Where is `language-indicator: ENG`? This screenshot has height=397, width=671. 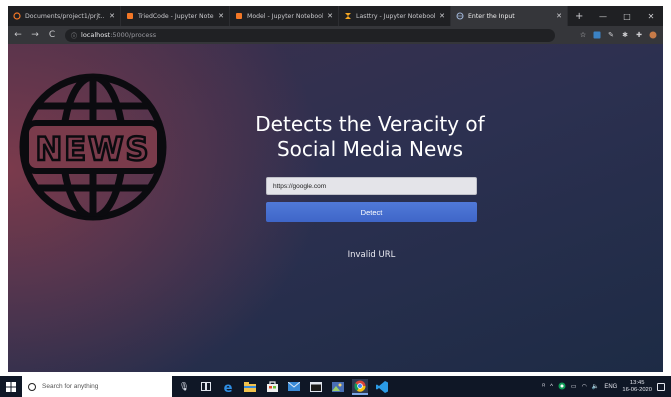 language-indicator: ENG is located at coordinates (610, 387).